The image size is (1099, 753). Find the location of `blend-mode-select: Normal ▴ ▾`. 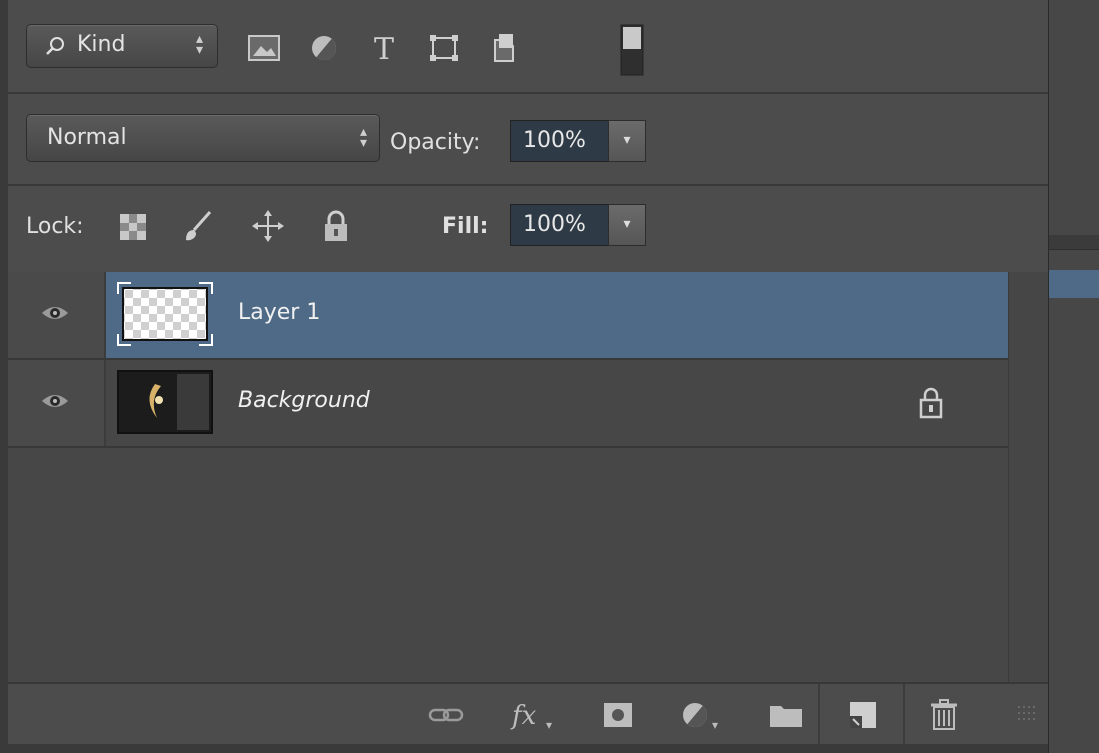

blend-mode-select: Normal ▴ ▾ is located at coordinates (203, 138).